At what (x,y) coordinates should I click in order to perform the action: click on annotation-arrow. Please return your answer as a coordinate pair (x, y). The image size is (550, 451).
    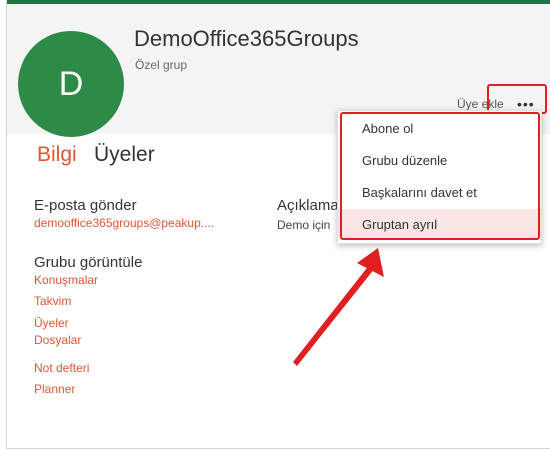
    Looking at the image, I should click on (338, 307).